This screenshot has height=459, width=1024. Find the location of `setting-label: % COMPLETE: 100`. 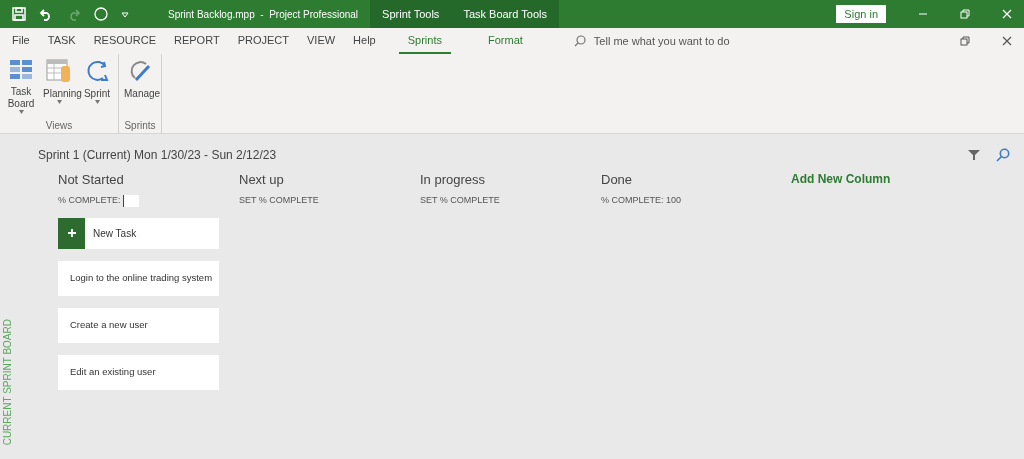

setting-label: % COMPLETE: 100 is located at coordinates (641, 200).